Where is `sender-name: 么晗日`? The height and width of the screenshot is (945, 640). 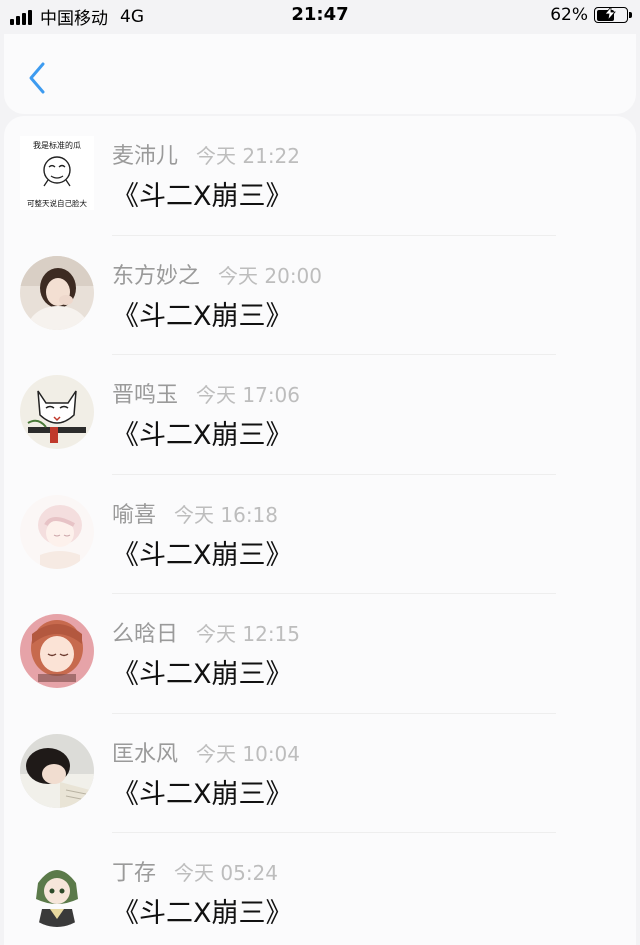 sender-name: 么晗日 is located at coordinates (145, 634).